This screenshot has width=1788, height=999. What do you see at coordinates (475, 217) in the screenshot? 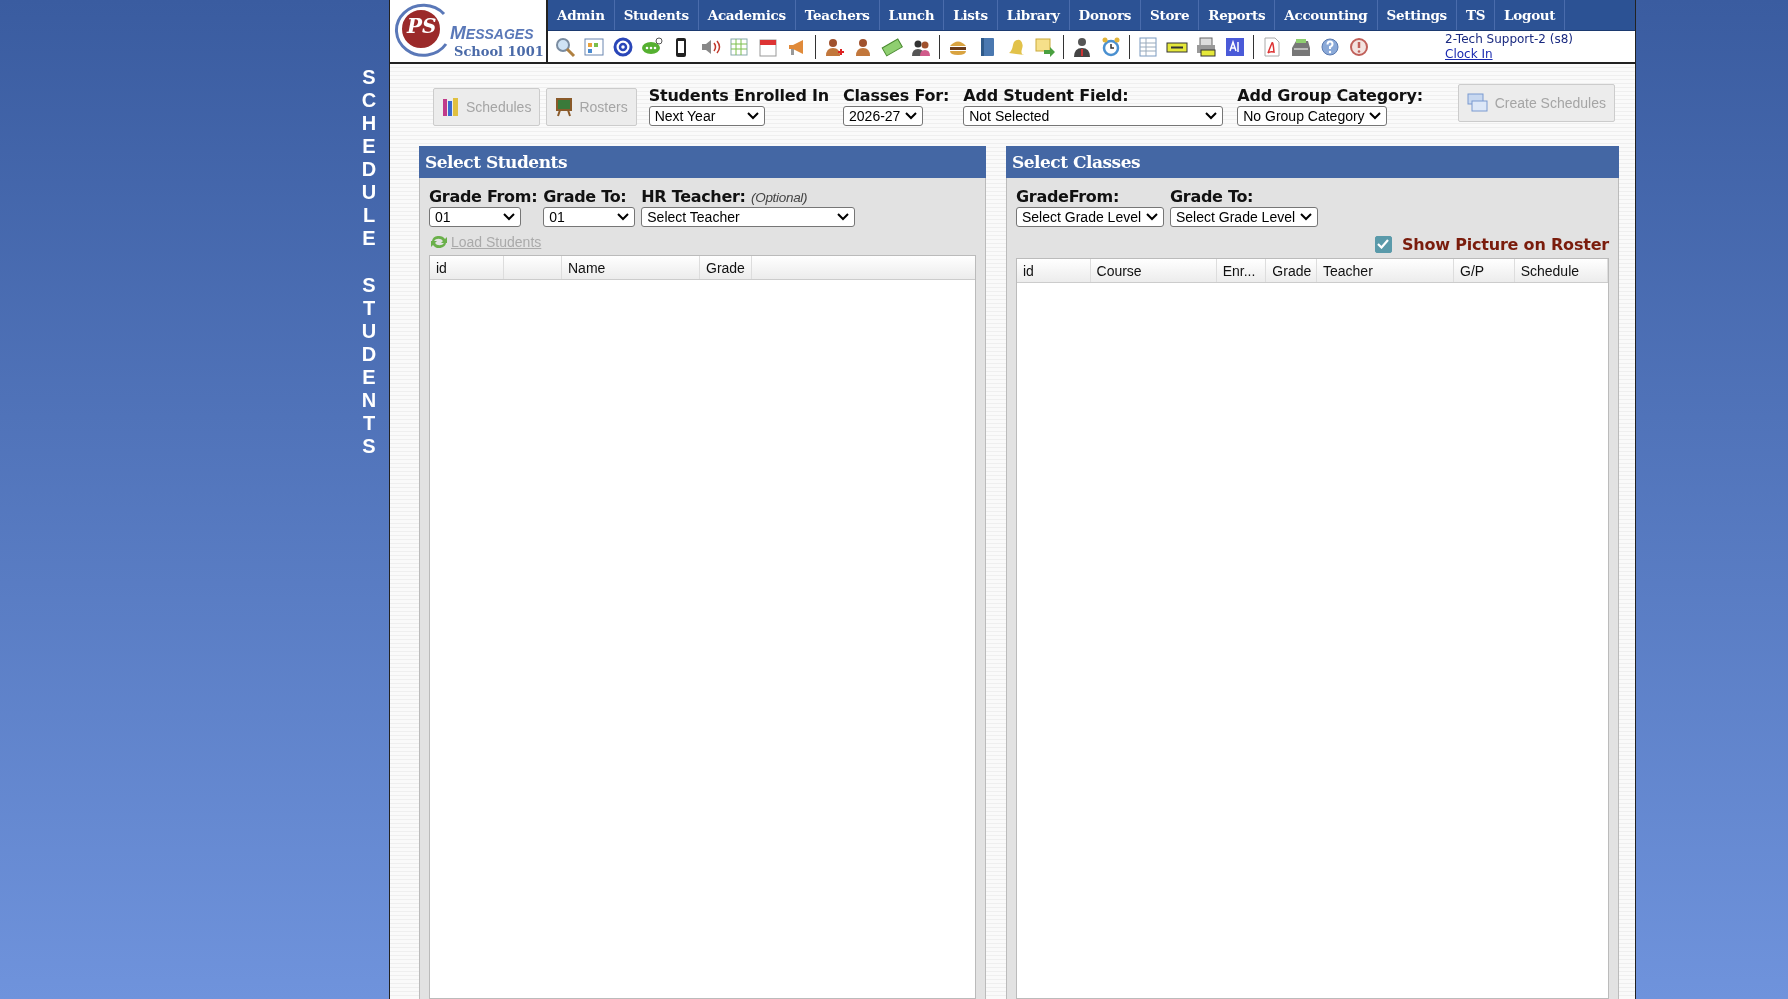
I see `grade-from-dropdown: 01` at bounding box center [475, 217].